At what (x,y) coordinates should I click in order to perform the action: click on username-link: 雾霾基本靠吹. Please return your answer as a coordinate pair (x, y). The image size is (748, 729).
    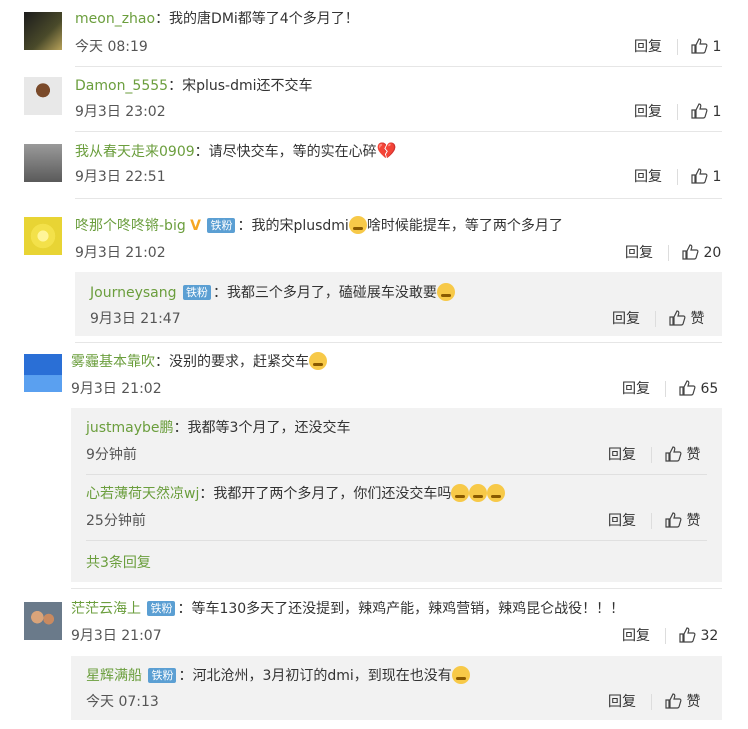
    Looking at the image, I should click on (113, 362).